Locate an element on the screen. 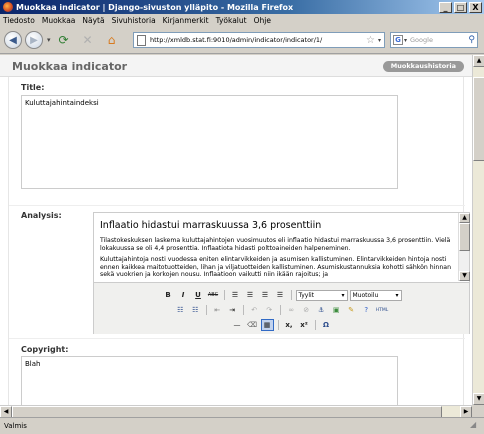  menu-item-tyokalut: Työkalut is located at coordinates (231, 20).